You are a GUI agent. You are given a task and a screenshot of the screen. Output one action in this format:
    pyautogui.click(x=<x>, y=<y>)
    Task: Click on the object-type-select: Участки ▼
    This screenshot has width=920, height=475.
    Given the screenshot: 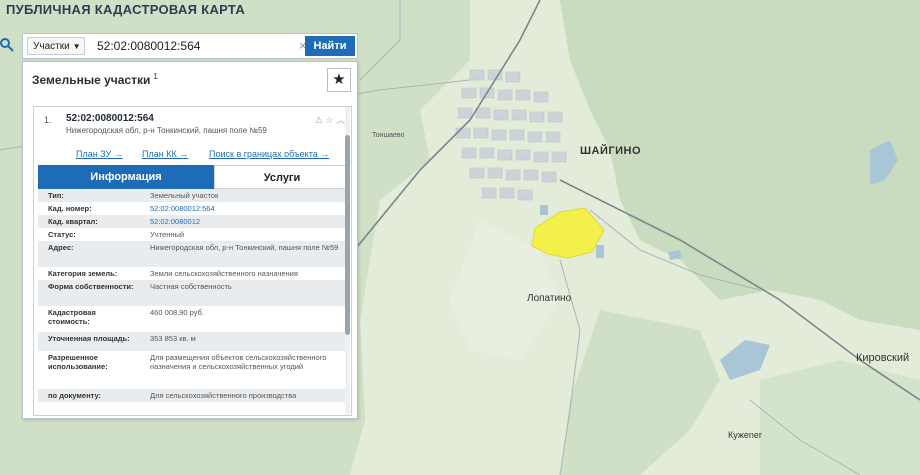 What is the action you would take?
    pyautogui.click(x=56, y=46)
    